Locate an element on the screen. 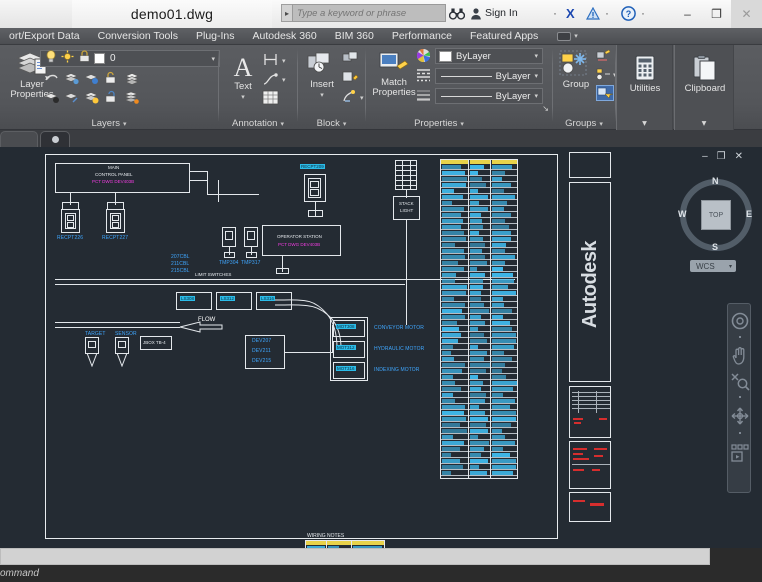  drawing-minimize-button: – is located at coordinates (705, 156).